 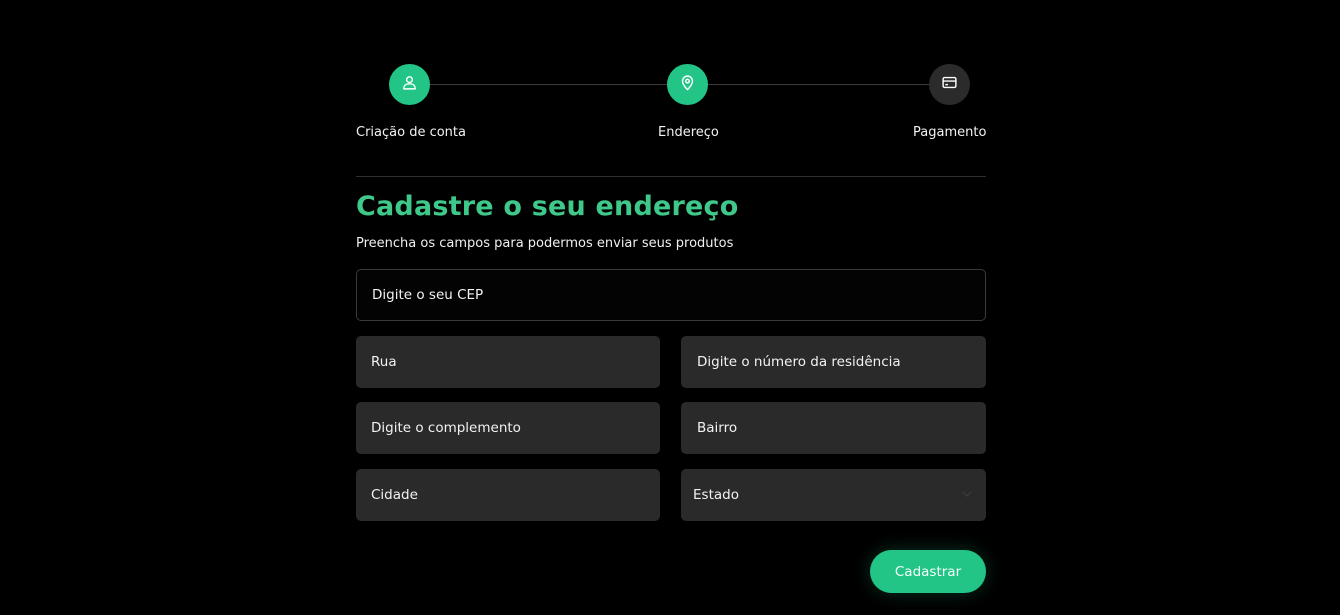 What do you see at coordinates (547, 206) in the screenshot?
I see `page-title: Cadastre o seu endereço` at bounding box center [547, 206].